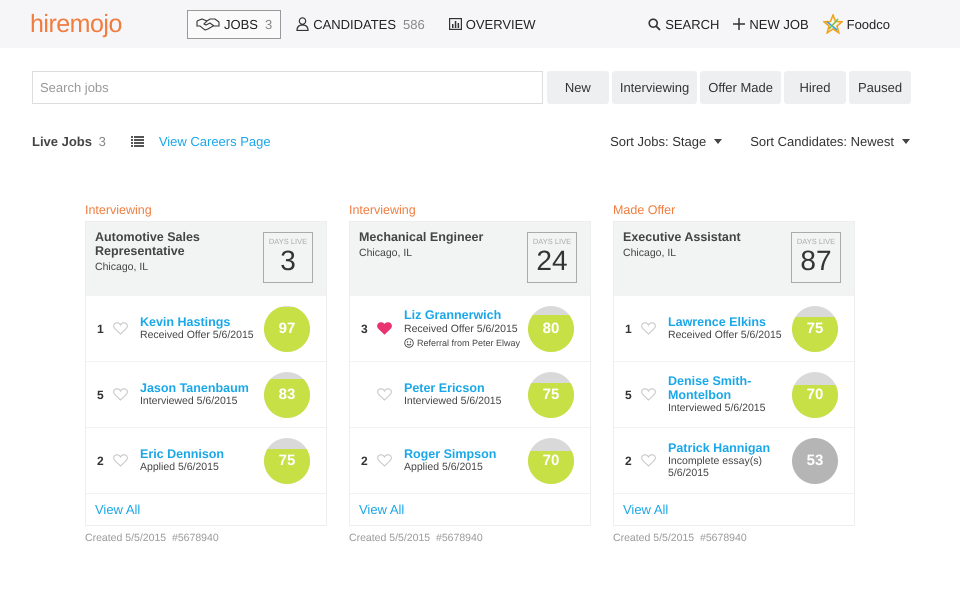 This screenshot has height=595, width=960. Describe the element at coordinates (360, 24) in the screenshot. I see `nav-tab: CANDIDATES 586` at that location.